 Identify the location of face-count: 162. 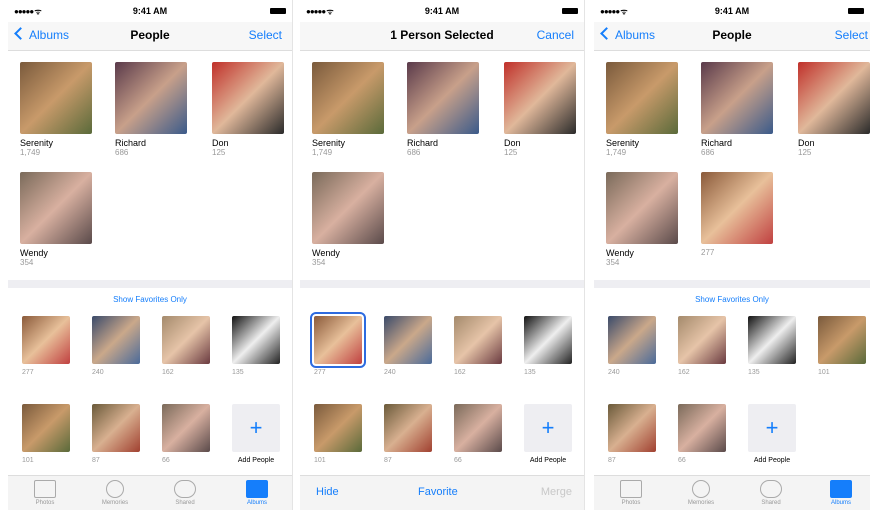
(684, 372).